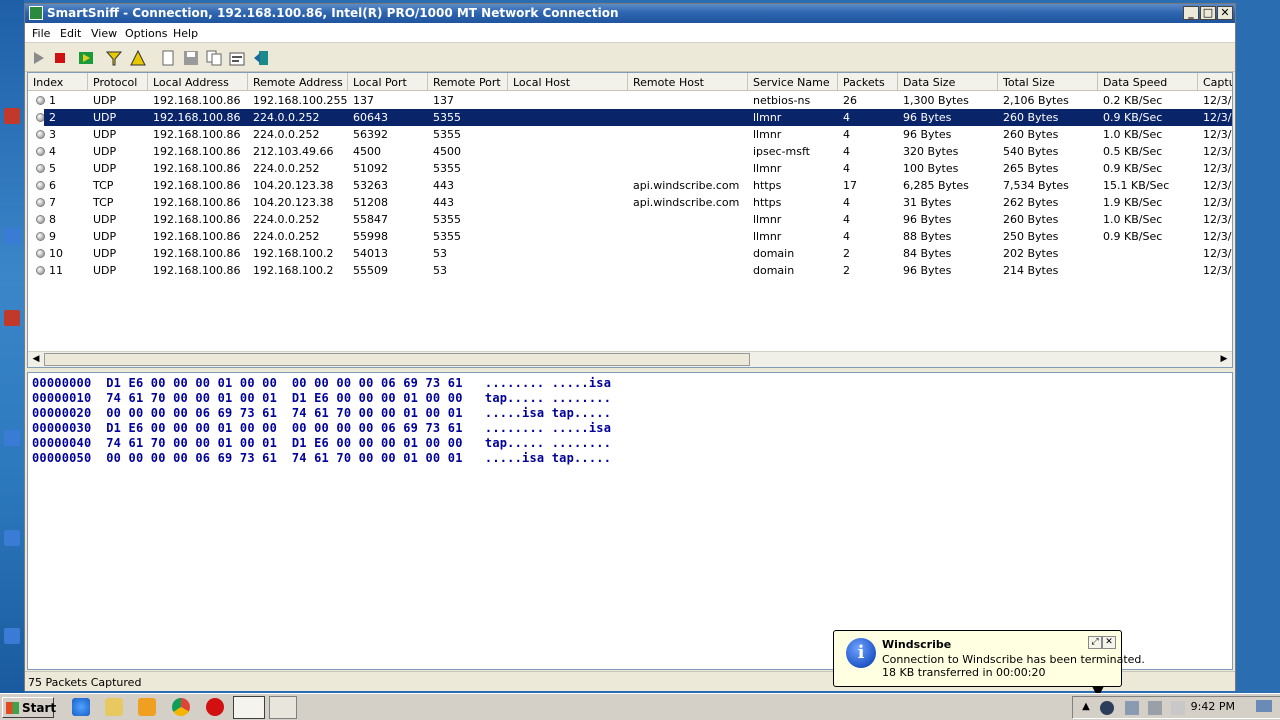  What do you see at coordinates (114, 707) in the screenshot?
I see `folder-icon` at bounding box center [114, 707].